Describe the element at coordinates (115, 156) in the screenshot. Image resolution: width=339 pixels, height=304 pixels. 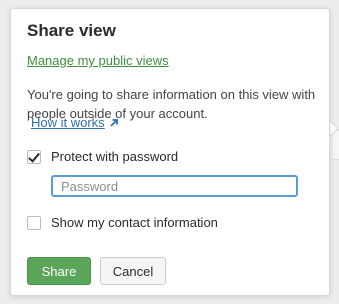
I see `protect-password-label: Protect with password` at that location.